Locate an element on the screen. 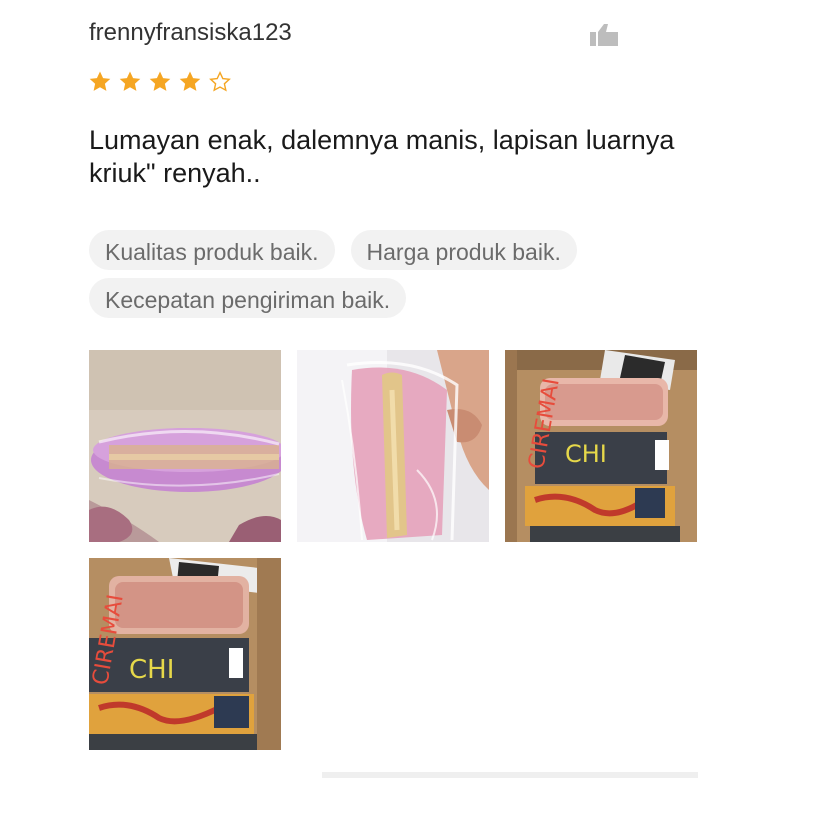 This screenshot has width=818, height=818. review-photo-4: CIREMAI CHI is located at coordinates (185, 654).